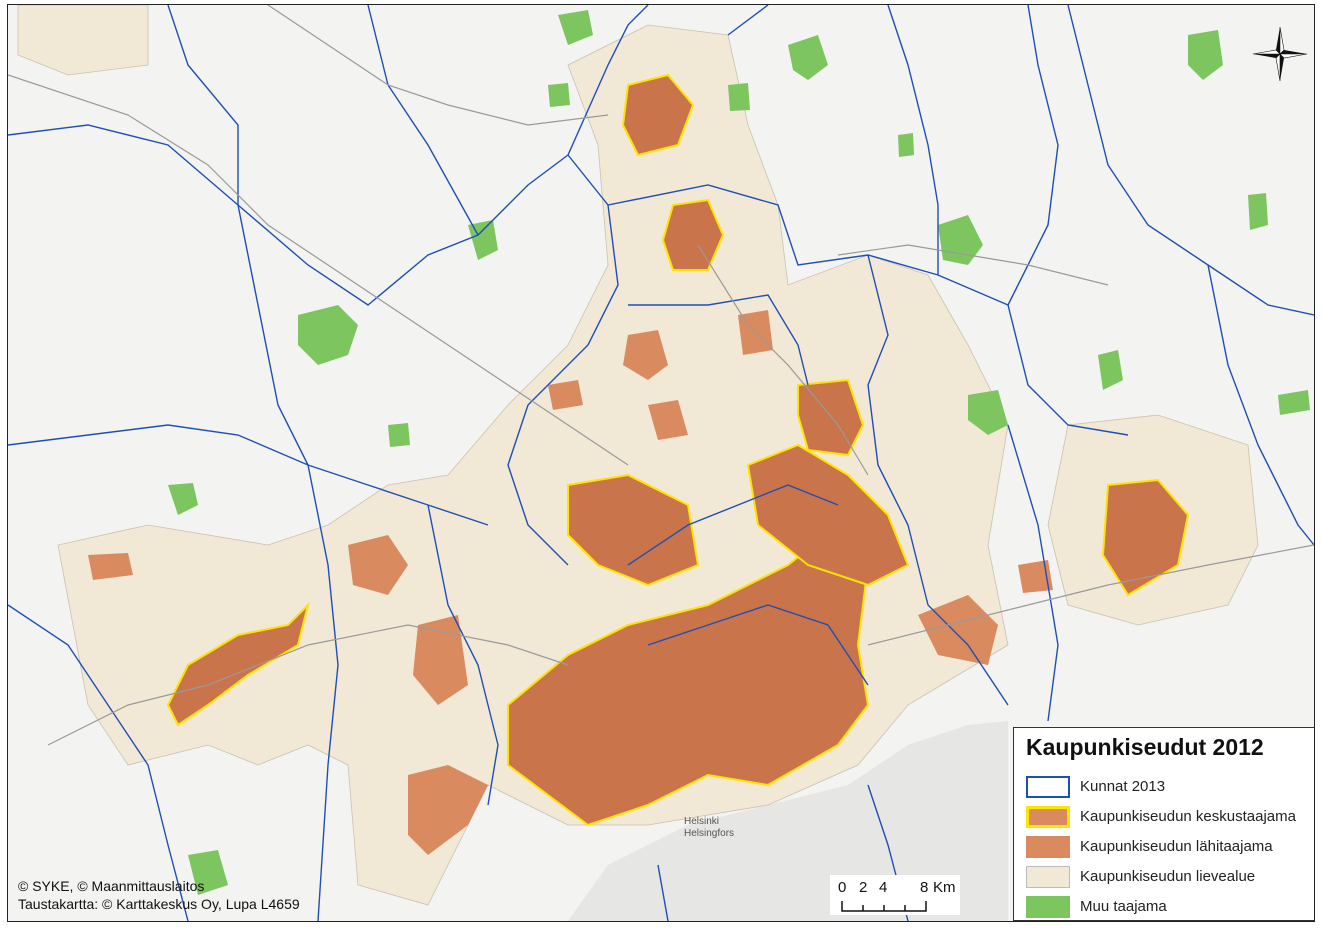 Image resolution: width=1322 pixels, height=931 pixels. What do you see at coordinates (842, 887) in the screenshot?
I see `scale-tick-0: 0` at bounding box center [842, 887].